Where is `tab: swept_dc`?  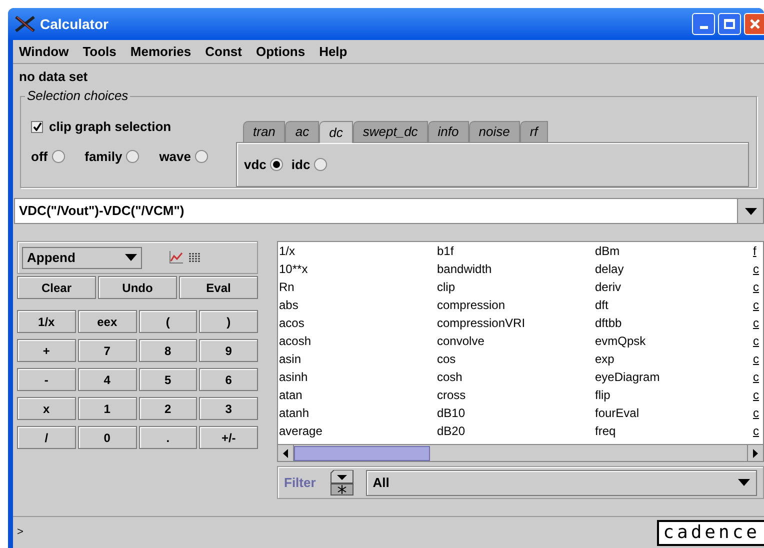 tab: swept_dc is located at coordinates (390, 131).